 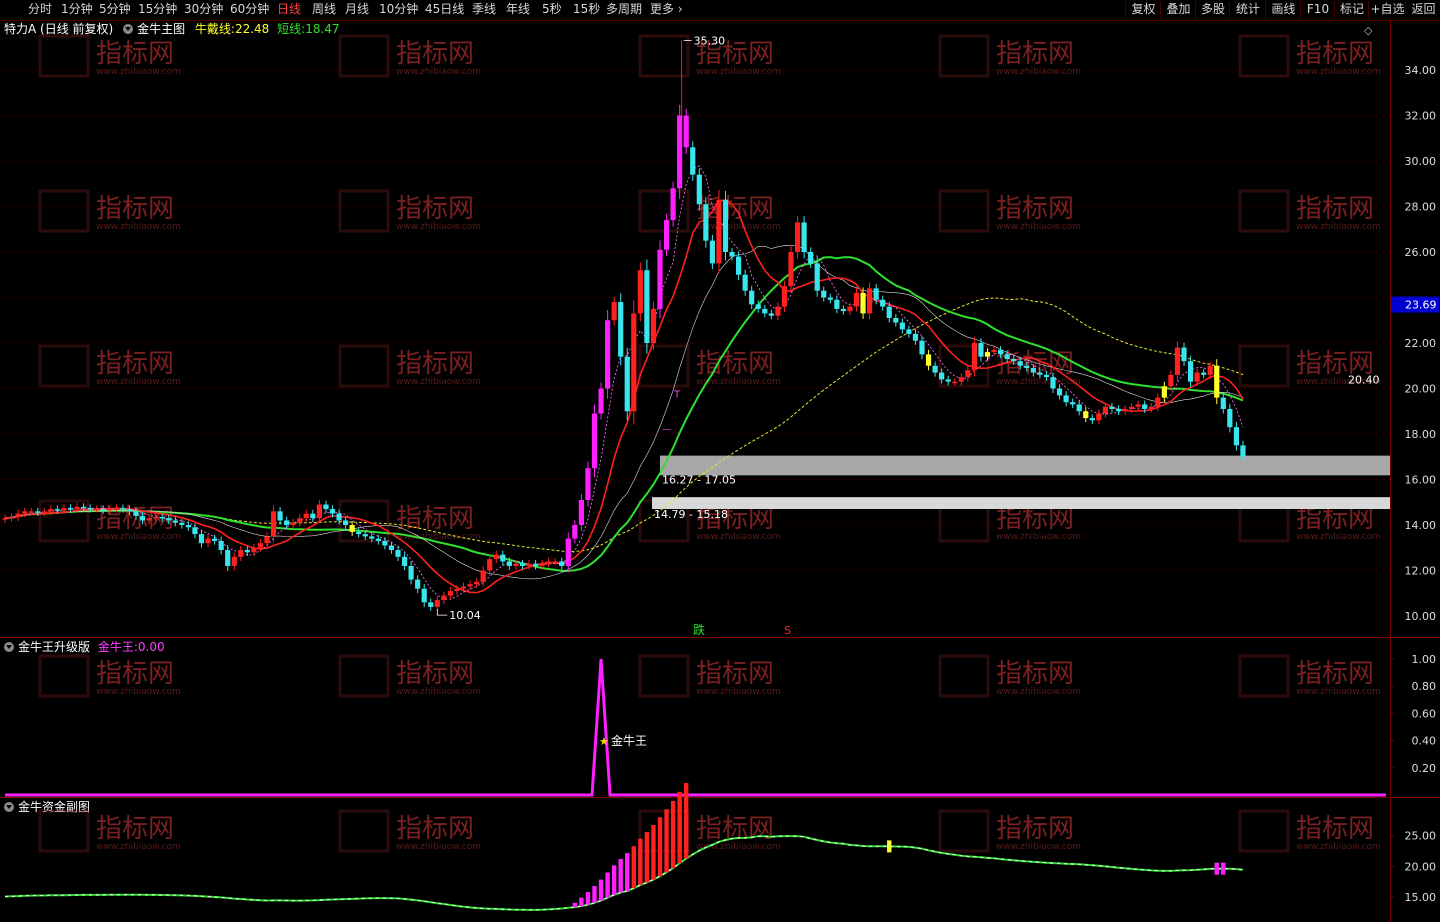 I want to click on toolbar-right-7: +自选, so click(x=1387, y=9).